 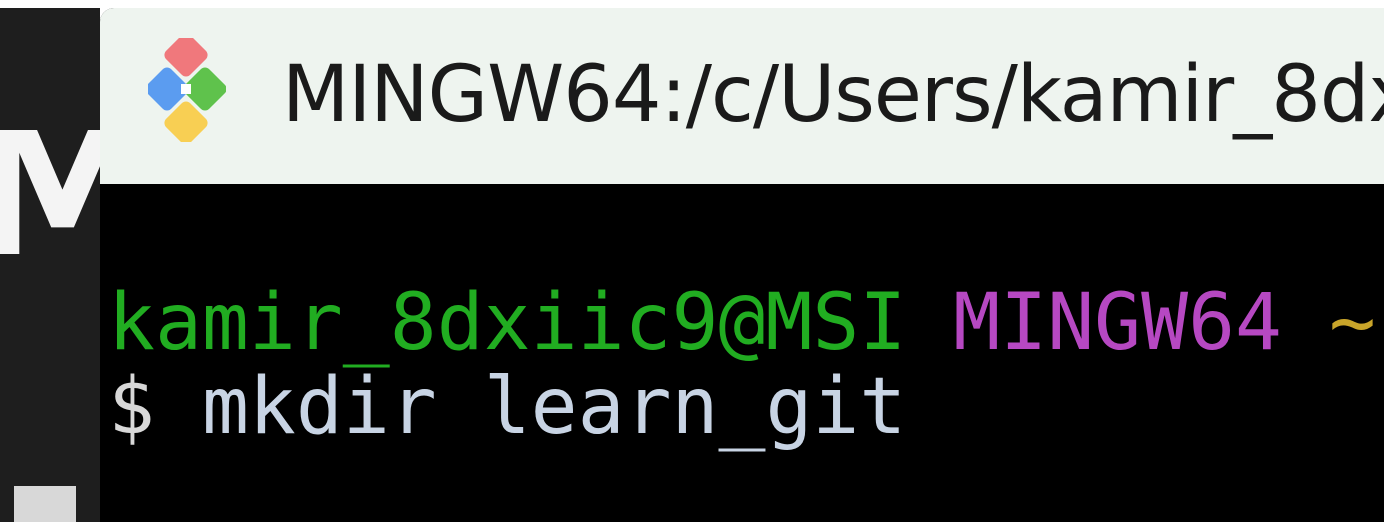 What do you see at coordinates (59, 4) in the screenshot?
I see `desktop-strip` at bounding box center [59, 4].